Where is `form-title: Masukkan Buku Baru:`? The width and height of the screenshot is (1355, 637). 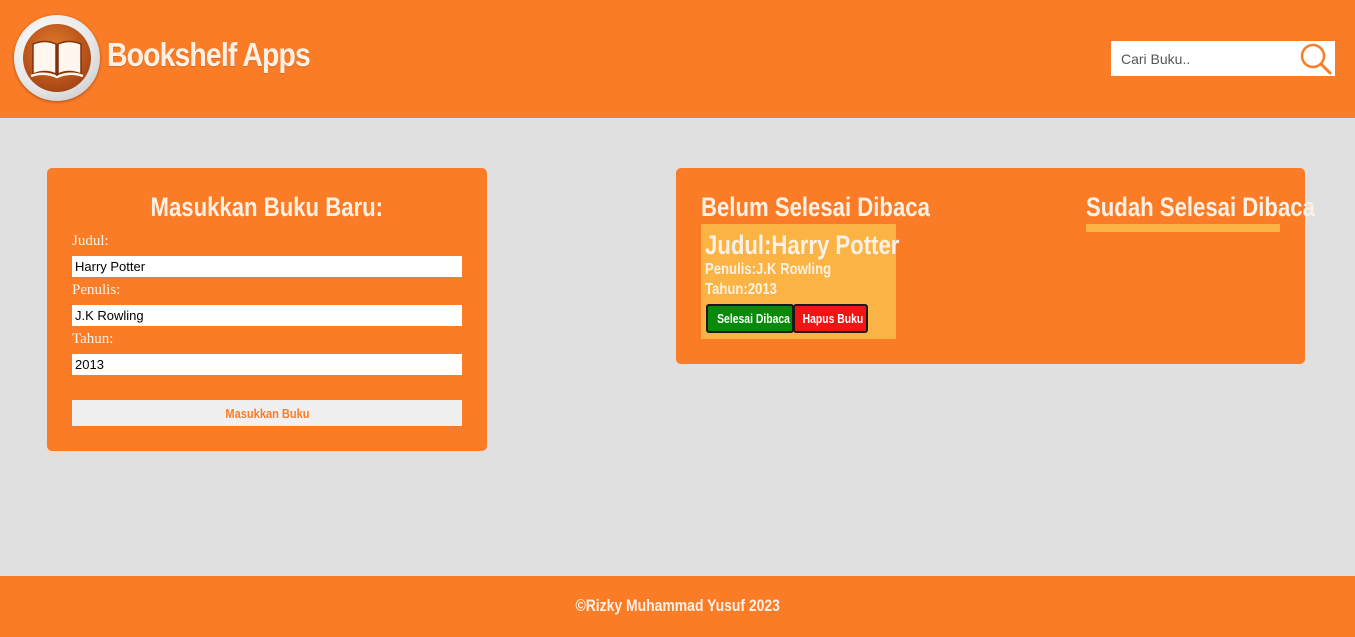
form-title: Masukkan Buku Baru: is located at coordinates (267, 207).